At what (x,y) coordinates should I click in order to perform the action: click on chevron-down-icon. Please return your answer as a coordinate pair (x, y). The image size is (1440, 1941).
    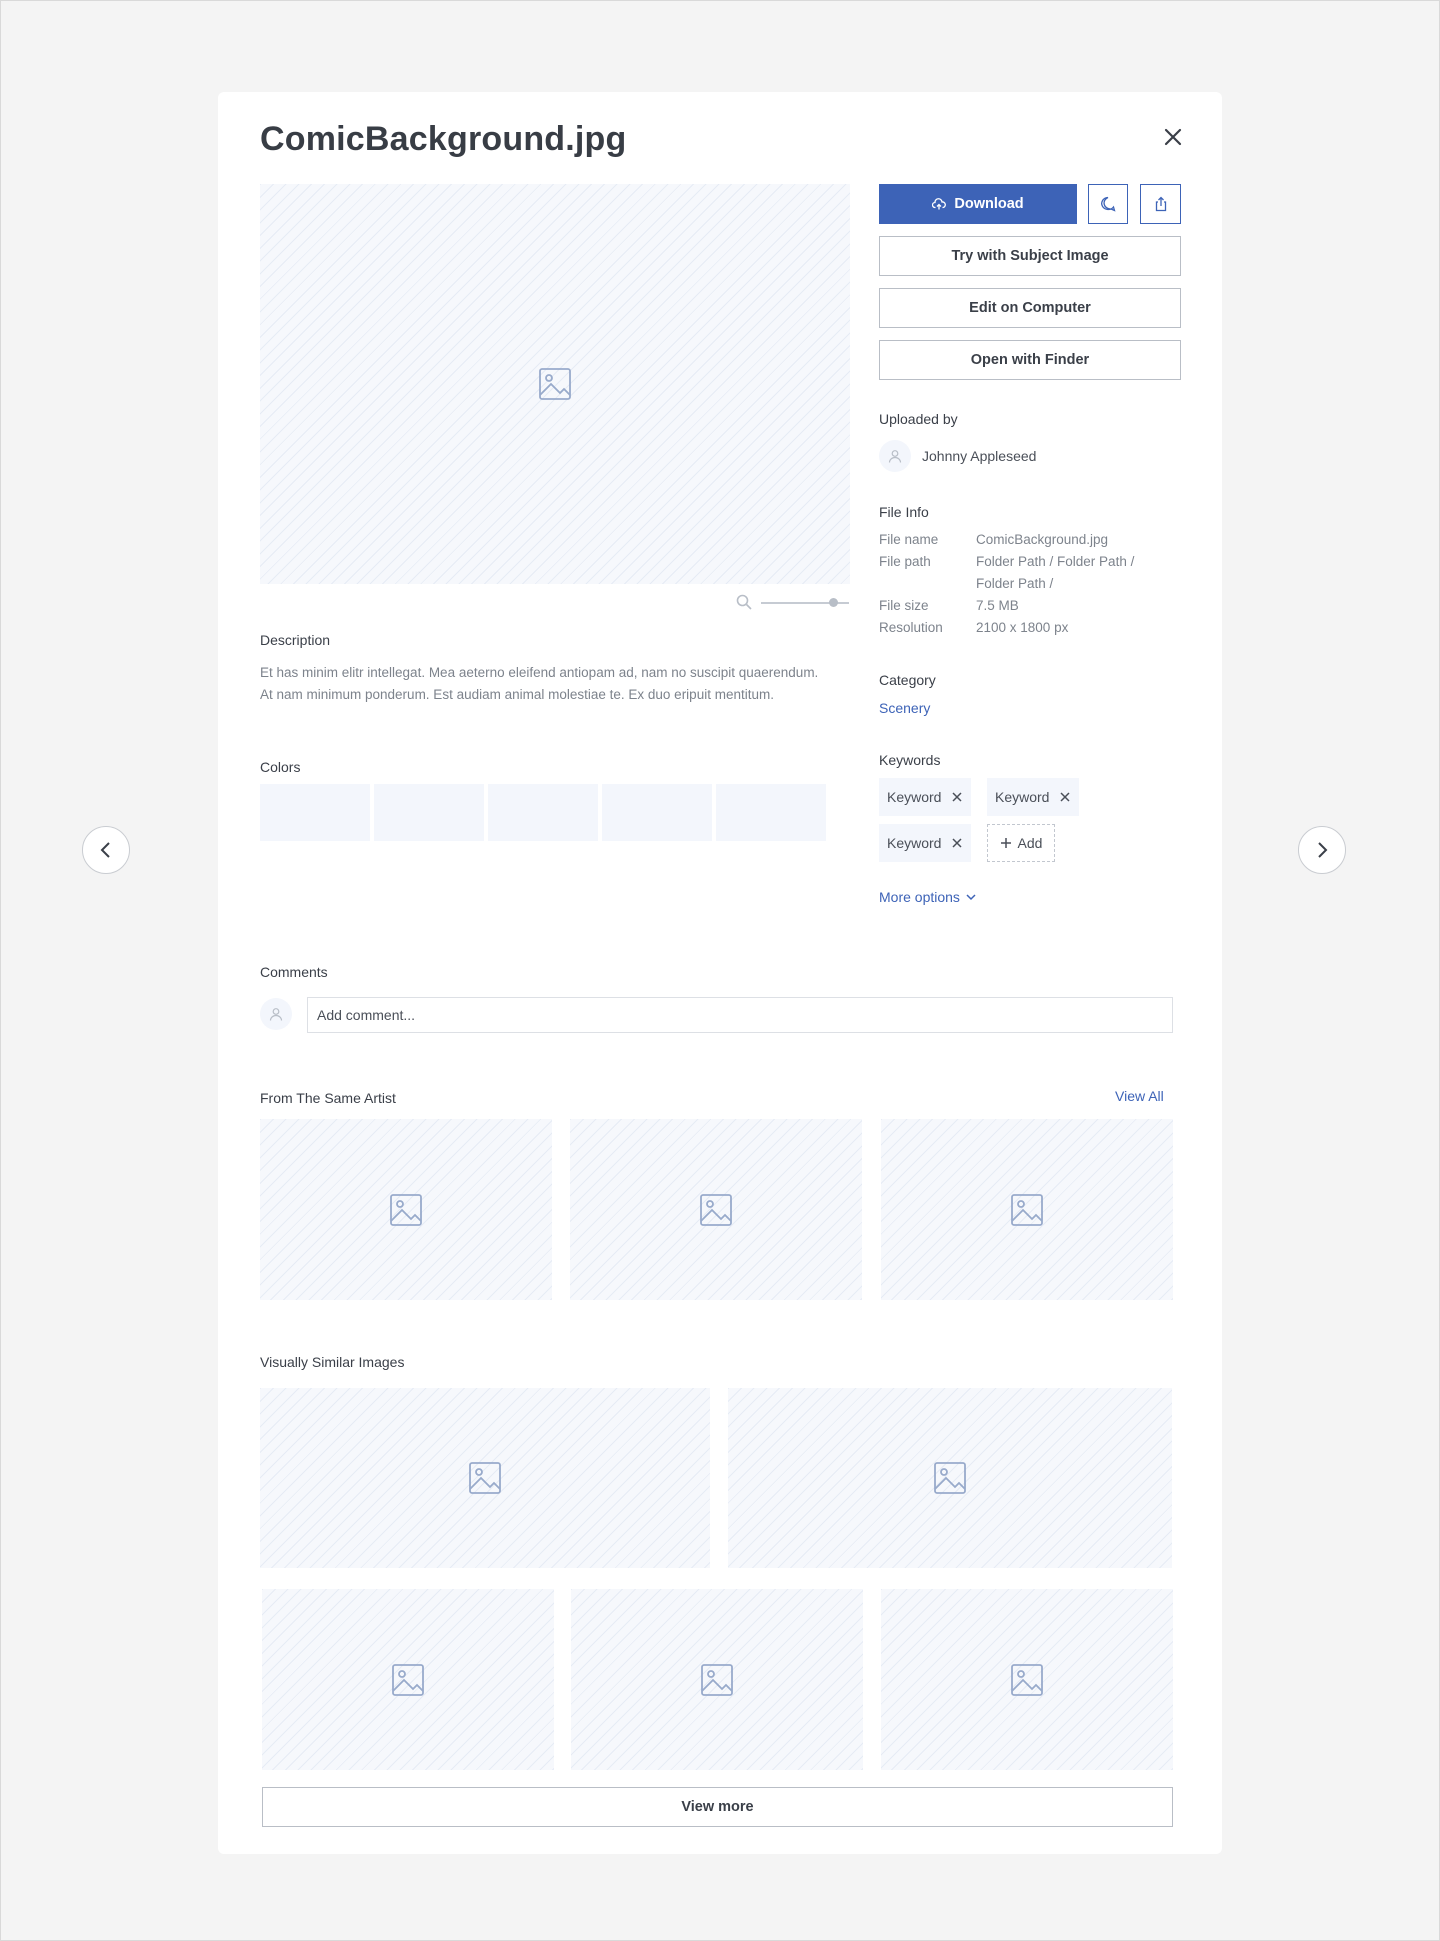
    Looking at the image, I should click on (971, 897).